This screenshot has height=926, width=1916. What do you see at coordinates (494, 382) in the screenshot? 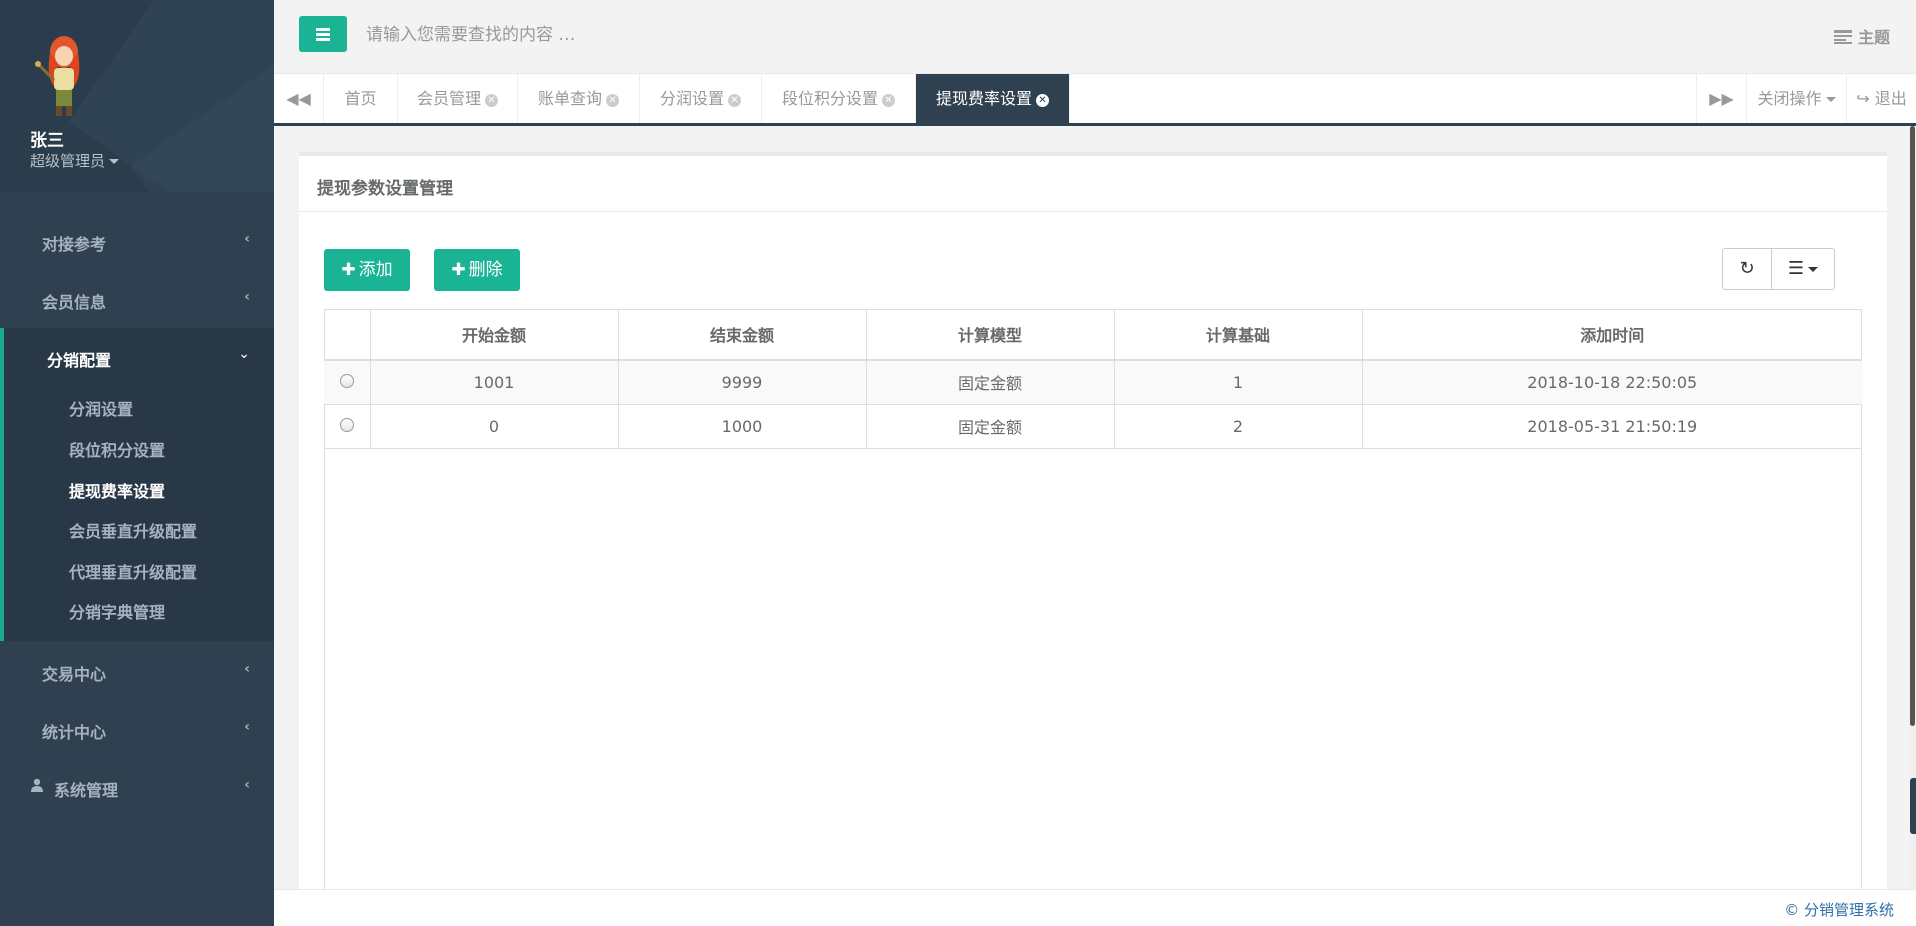
I see `table-cell: 1001` at bounding box center [494, 382].